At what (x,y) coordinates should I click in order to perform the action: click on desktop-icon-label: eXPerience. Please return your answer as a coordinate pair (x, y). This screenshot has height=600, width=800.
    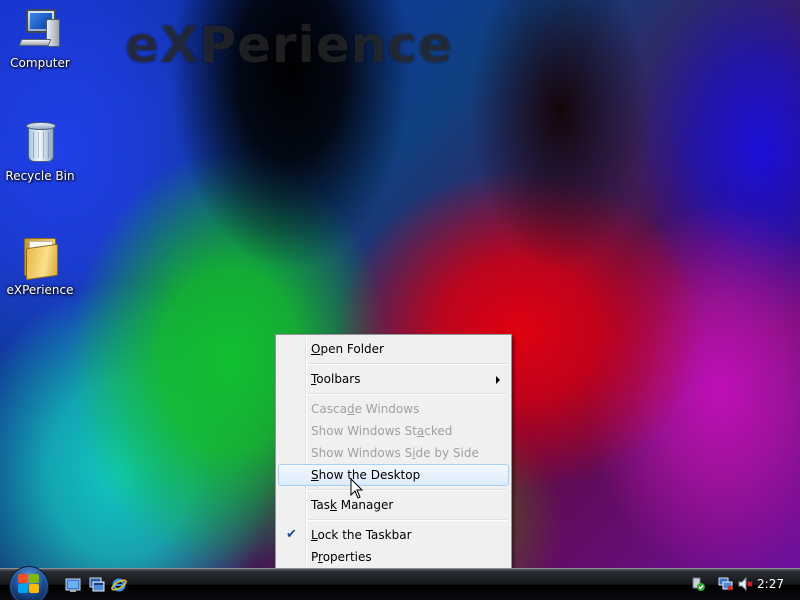
    Looking at the image, I should click on (40, 290).